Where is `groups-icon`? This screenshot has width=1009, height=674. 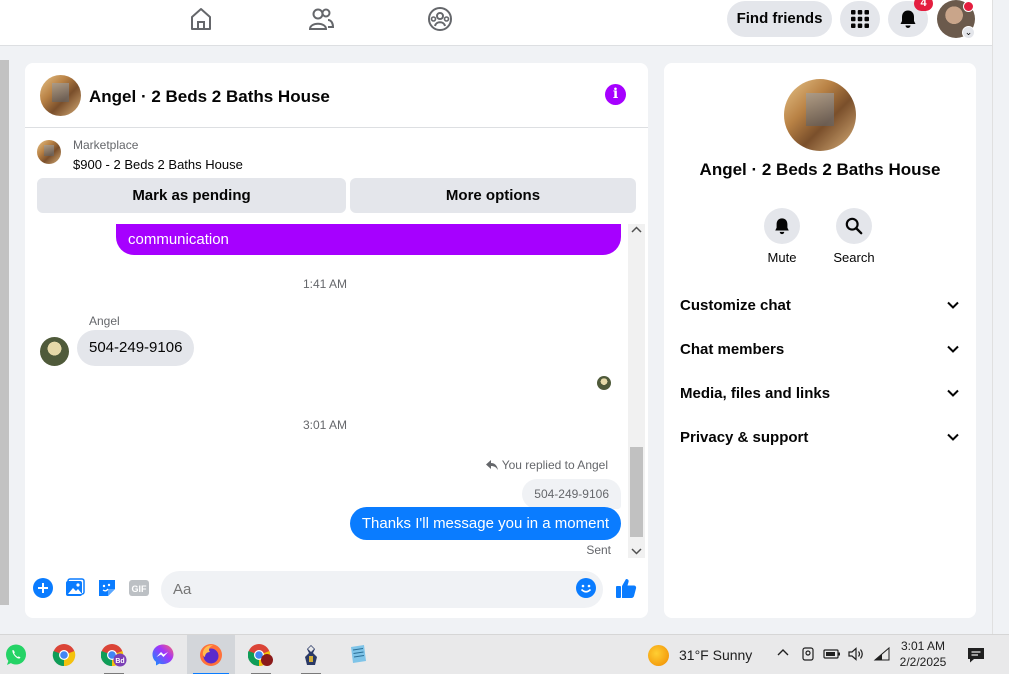 groups-icon is located at coordinates (440, 19).